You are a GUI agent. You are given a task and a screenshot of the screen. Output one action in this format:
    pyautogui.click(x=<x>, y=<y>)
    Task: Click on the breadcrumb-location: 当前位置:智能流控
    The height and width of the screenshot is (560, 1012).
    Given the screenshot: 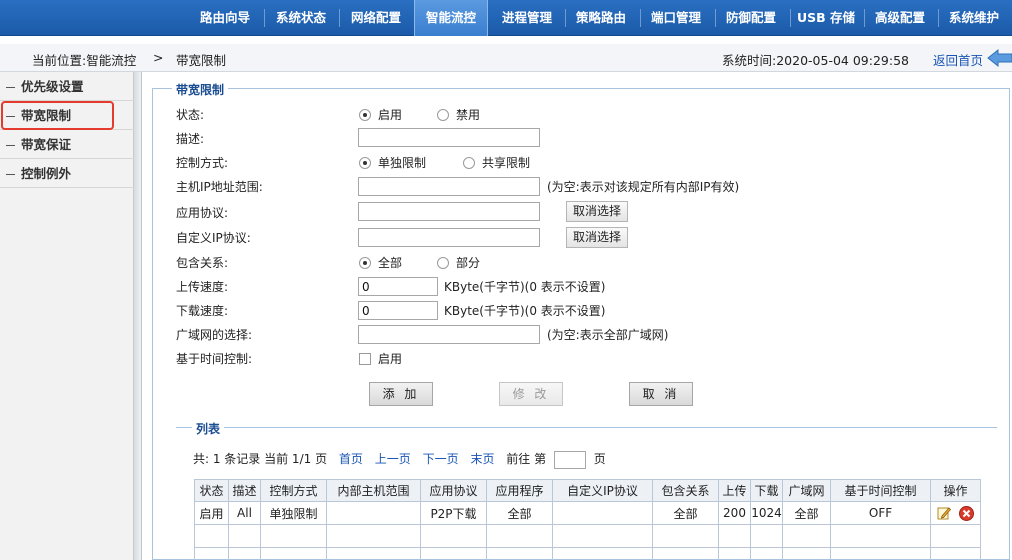 What is the action you would take?
    pyautogui.click(x=84, y=60)
    